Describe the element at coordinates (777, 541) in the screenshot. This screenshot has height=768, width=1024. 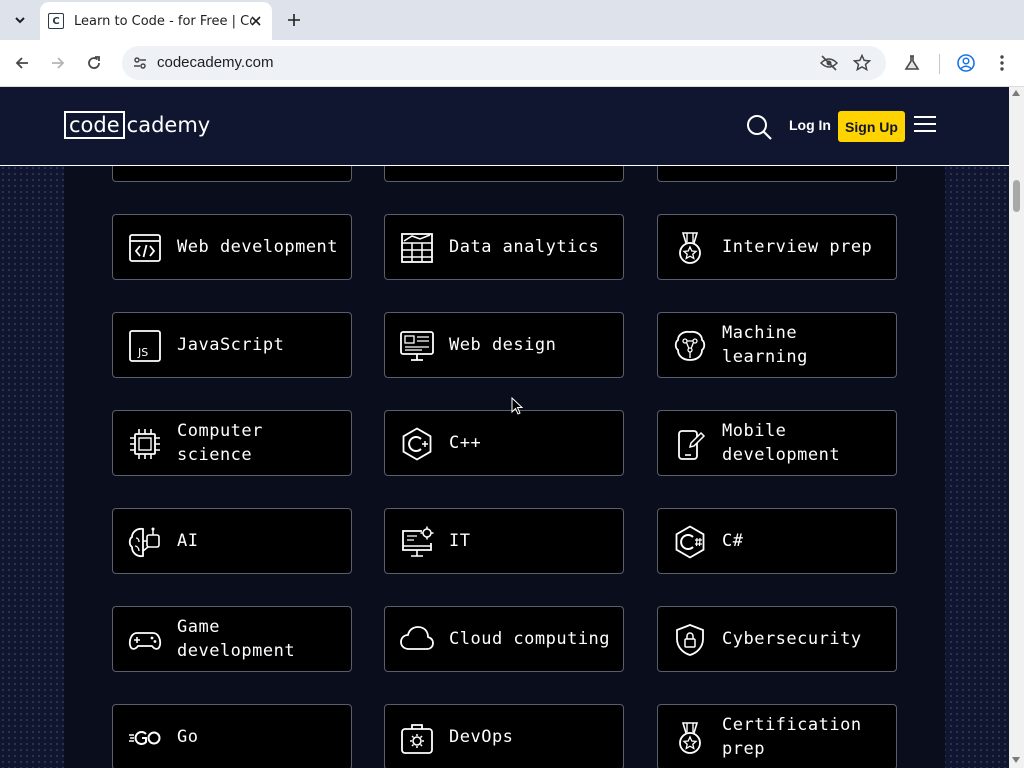
I see `topic-card-csharp: C#` at that location.